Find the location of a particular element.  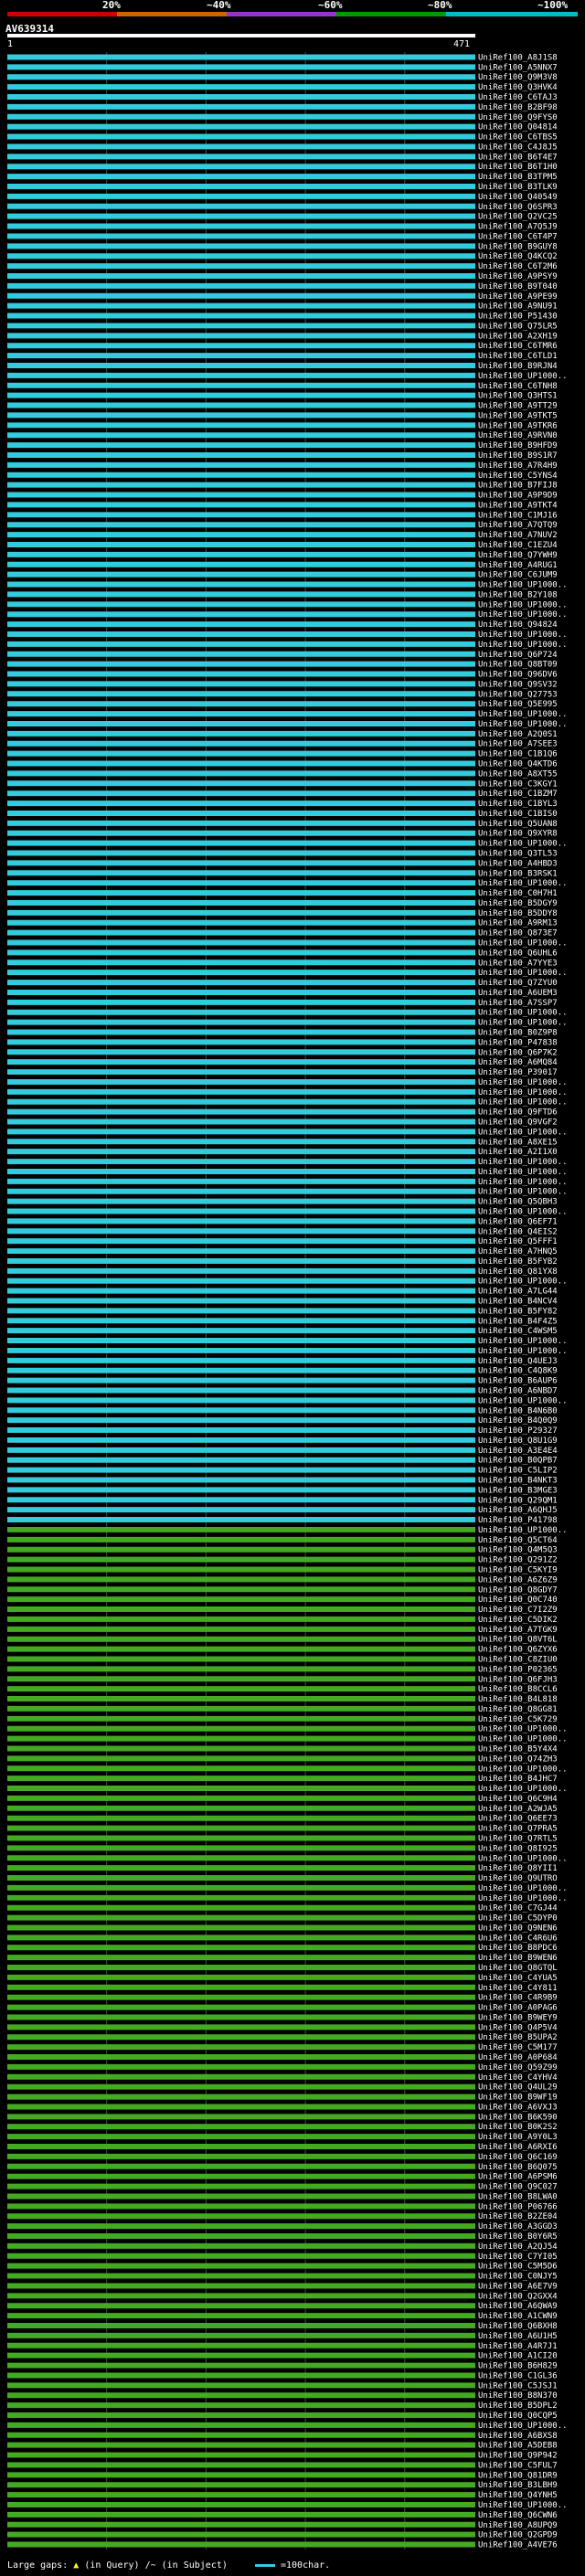

row-label-158: UniRef100_A7TGK9 is located at coordinates (518, 1630).